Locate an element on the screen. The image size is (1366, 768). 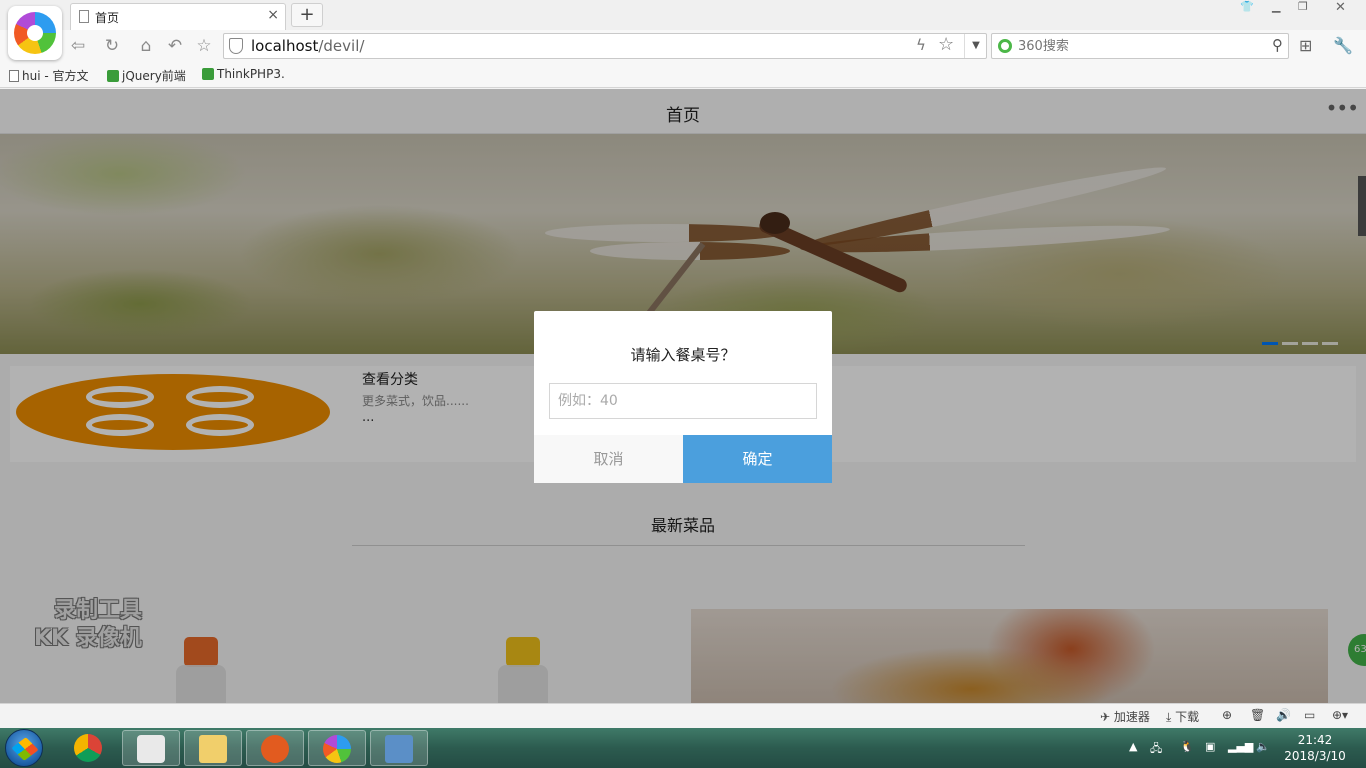
search-box: ⚲ is located at coordinates (1140, 46).